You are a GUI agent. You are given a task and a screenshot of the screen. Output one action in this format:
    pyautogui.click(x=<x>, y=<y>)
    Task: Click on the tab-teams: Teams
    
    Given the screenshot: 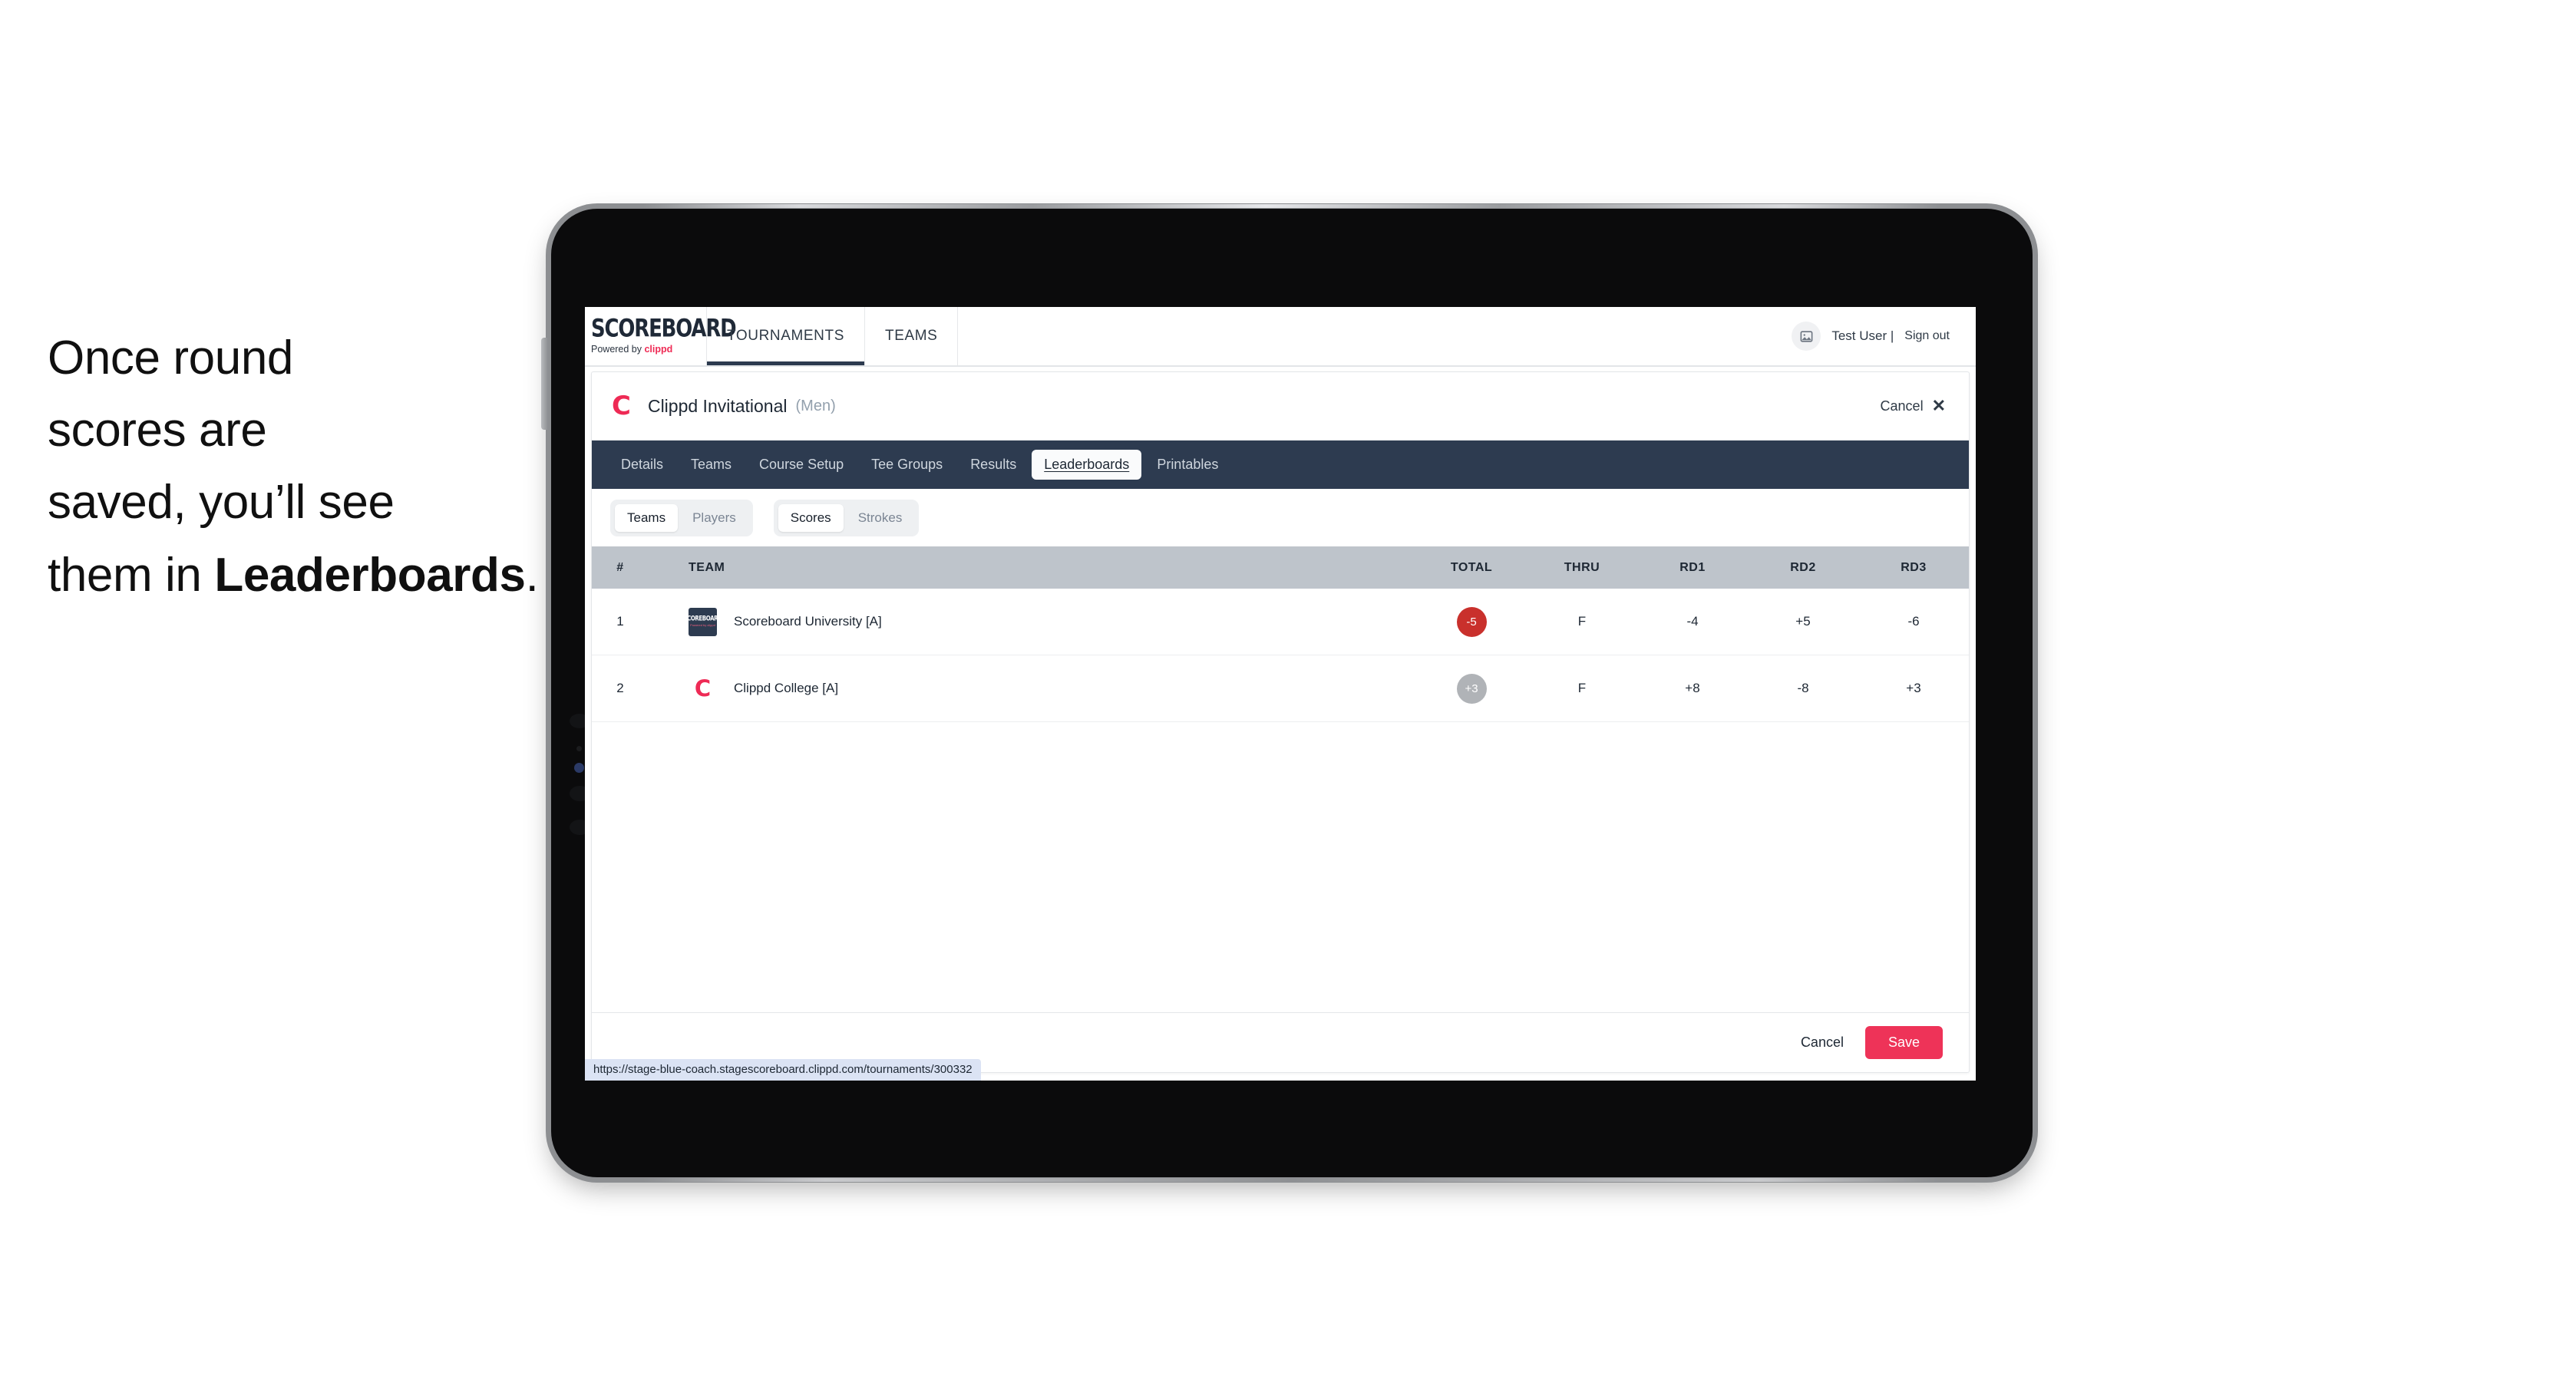 What is the action you would take?
    pyautogui.click(x=711, y=465)
    